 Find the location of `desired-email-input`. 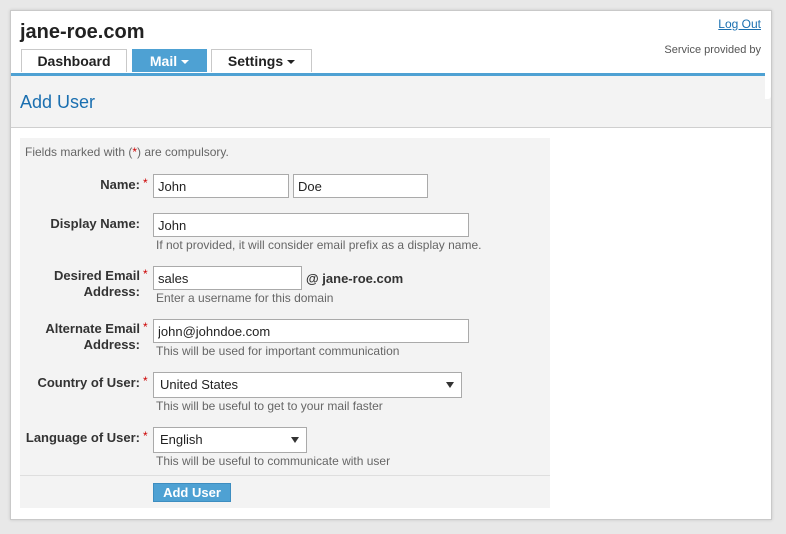

desired-email-input is located at coordinates (227, 278).